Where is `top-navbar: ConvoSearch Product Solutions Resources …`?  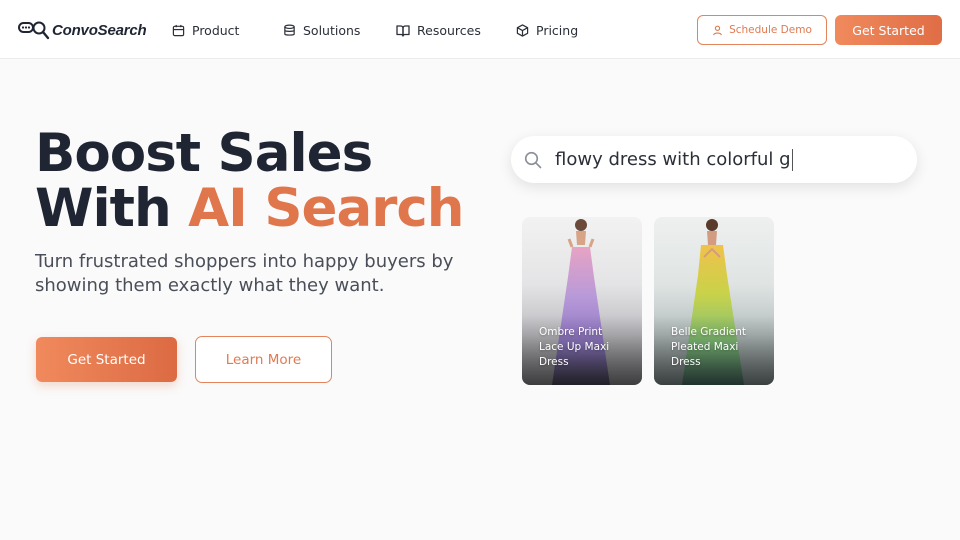
top-navbar: ConvoSearch Product Solutions Resources … is located at coordinates (480, 29).